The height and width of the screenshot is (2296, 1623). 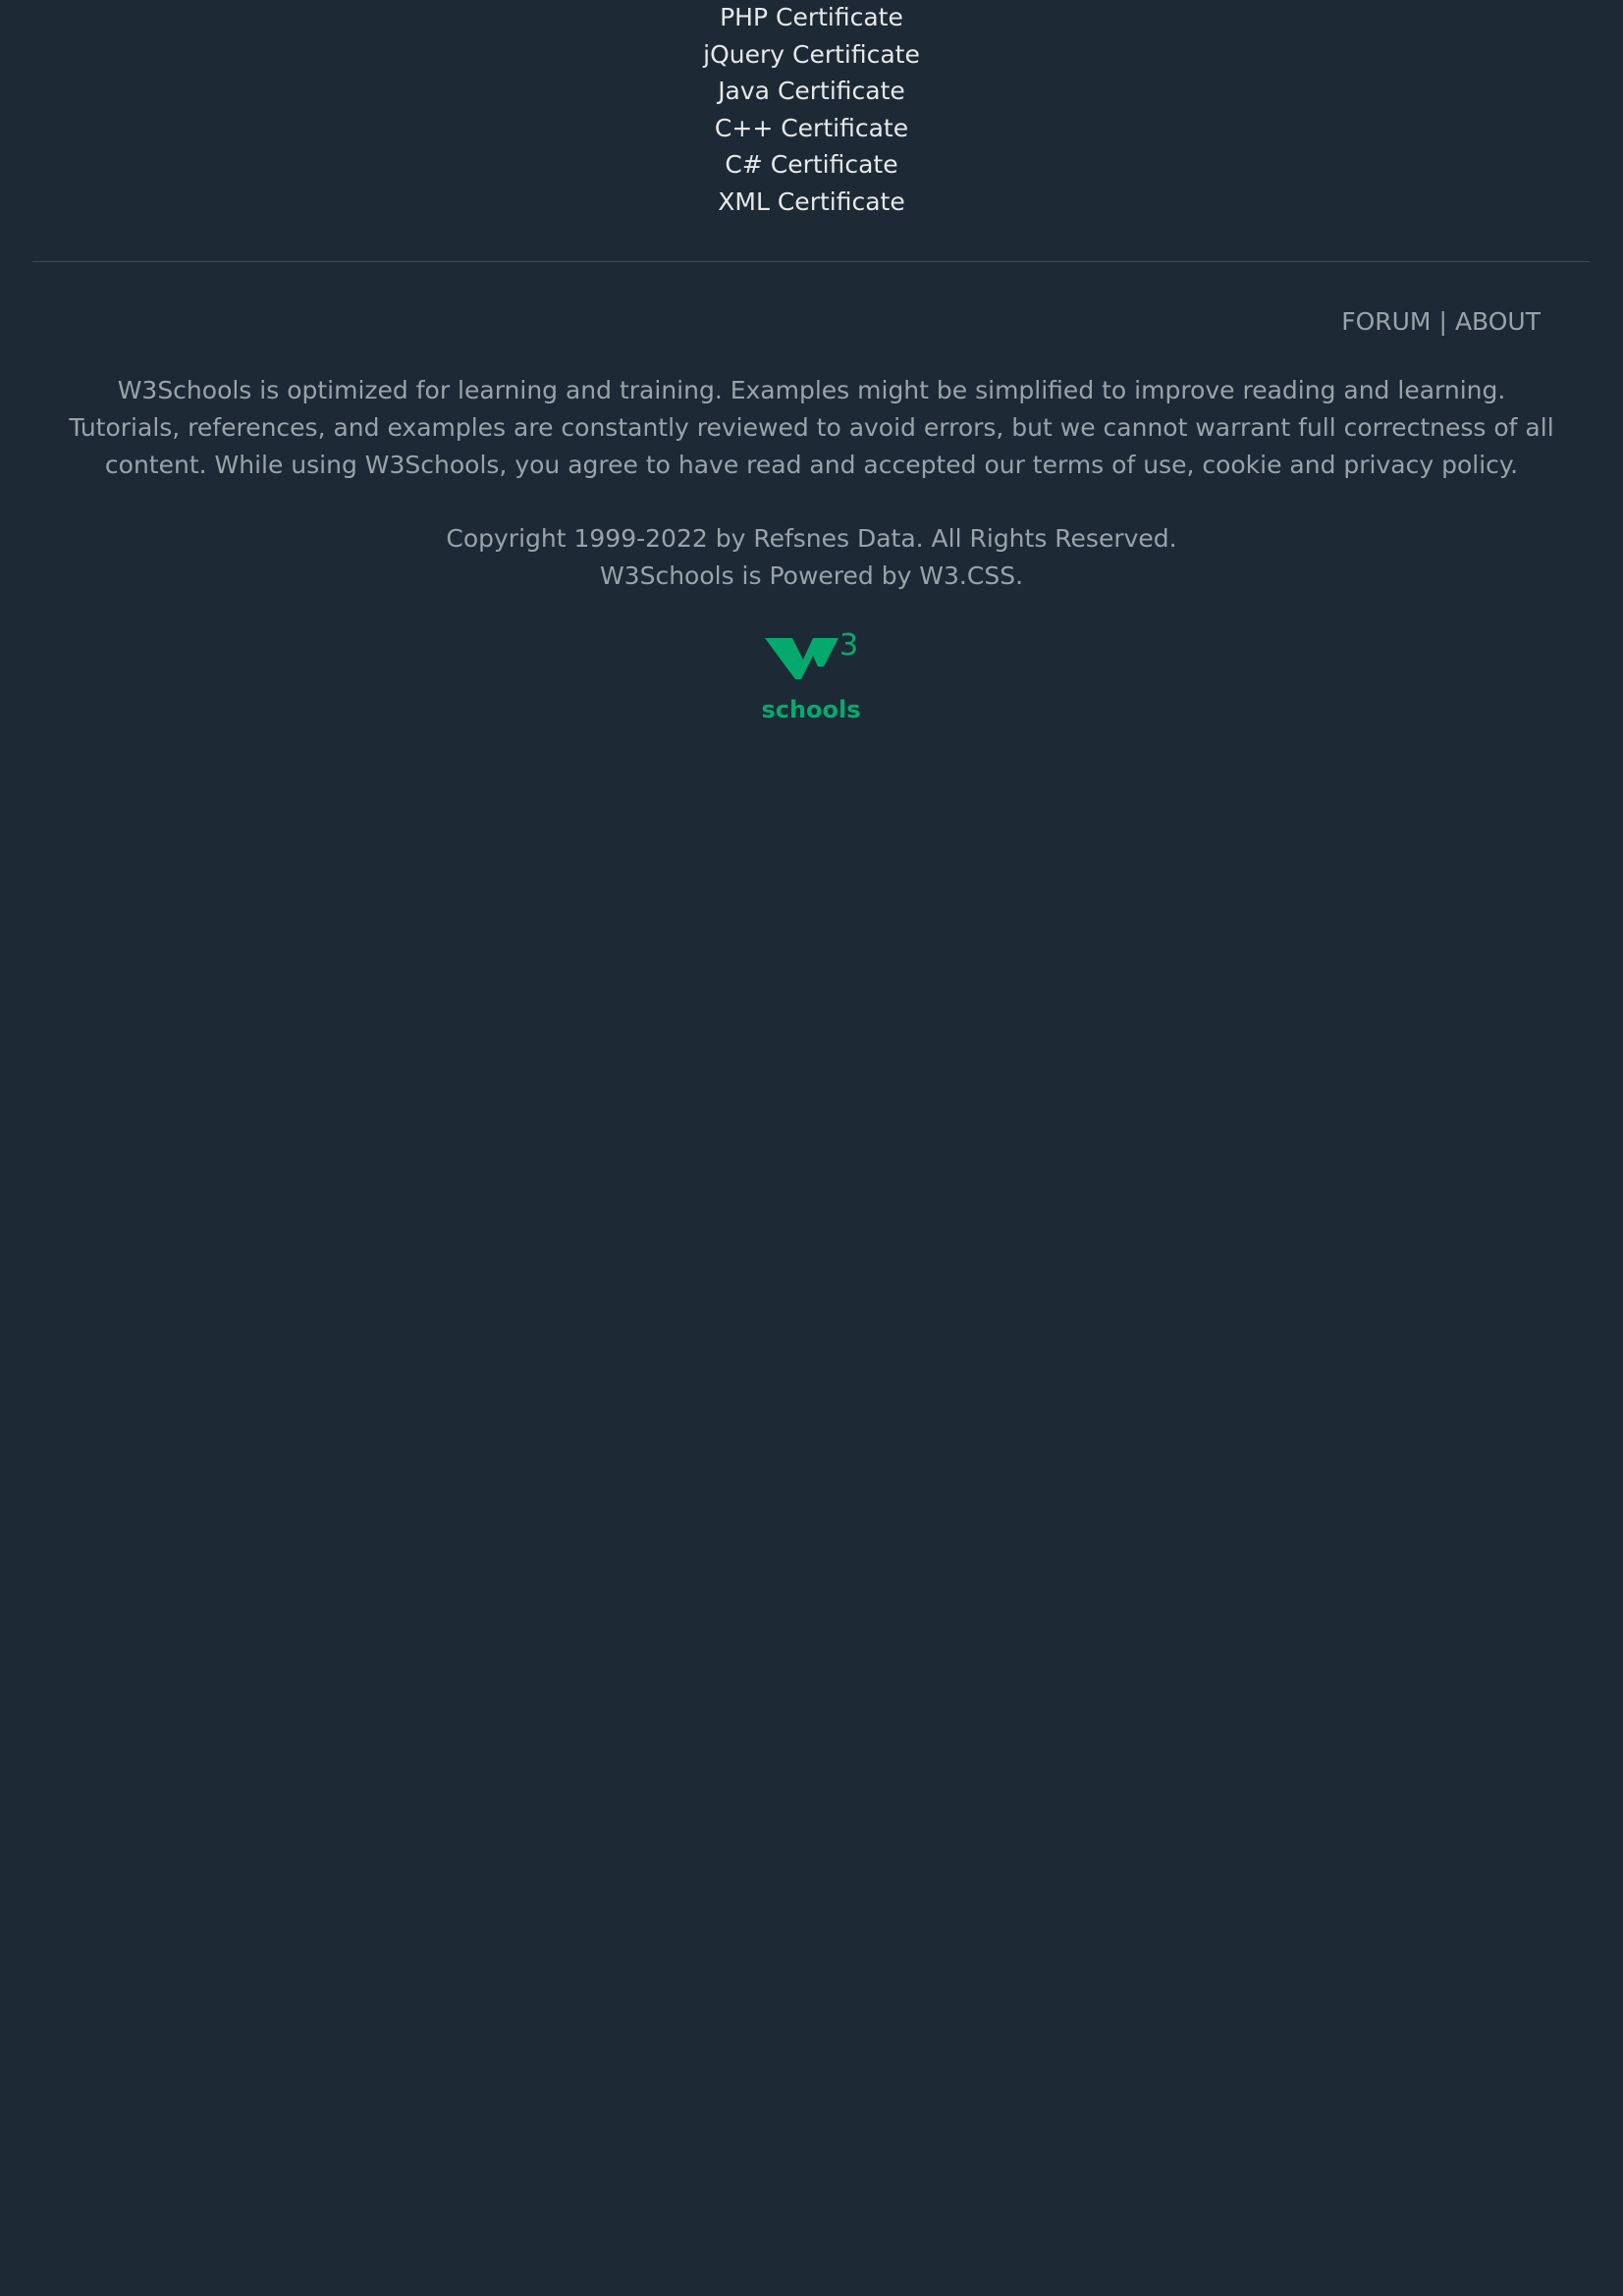 I want to click on certificate-link-php: PHP Certificate, so click(x=811, y=17).